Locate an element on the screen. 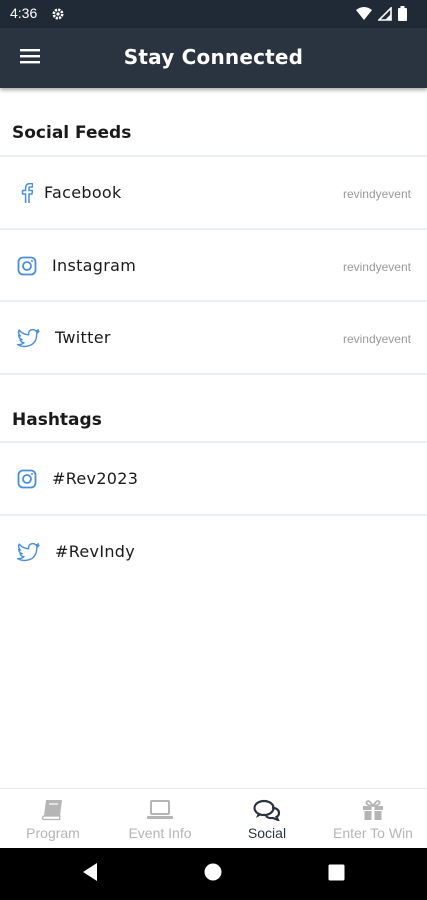 This screenshot has height=900, width=427. hashtag-row-instagram: #Rev2023 is located at coordinates (213, 479).